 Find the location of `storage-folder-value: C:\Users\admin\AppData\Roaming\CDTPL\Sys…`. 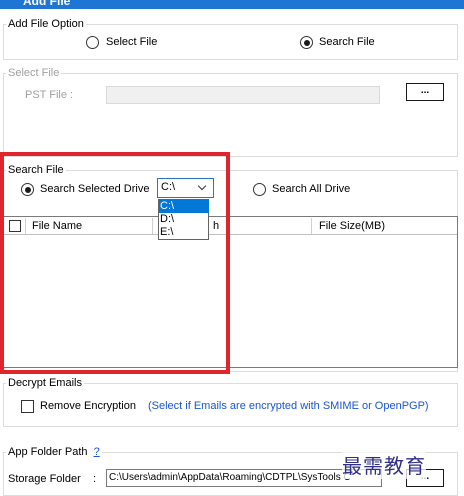

storage-folder-value: C:\Users\admin\AppData\Roaming\CDTPL\Sys… is located at coordinates (230, 477).